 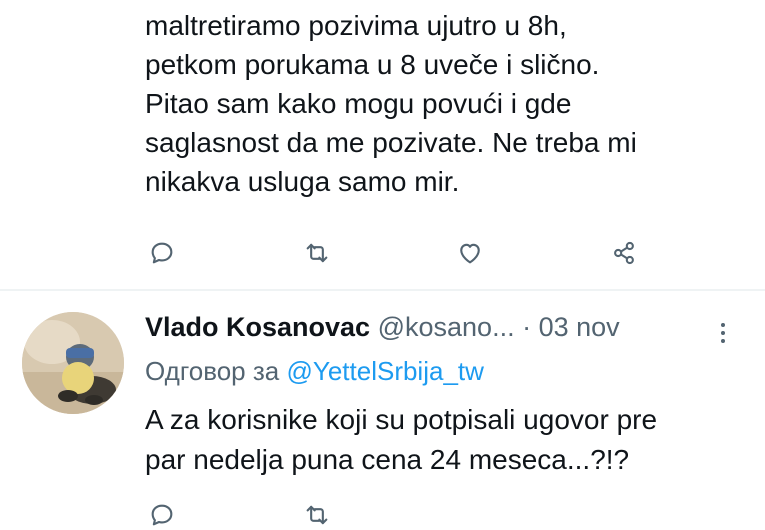 I want to click on replying-to-label: Одговор за, so click(x=212, y=371).